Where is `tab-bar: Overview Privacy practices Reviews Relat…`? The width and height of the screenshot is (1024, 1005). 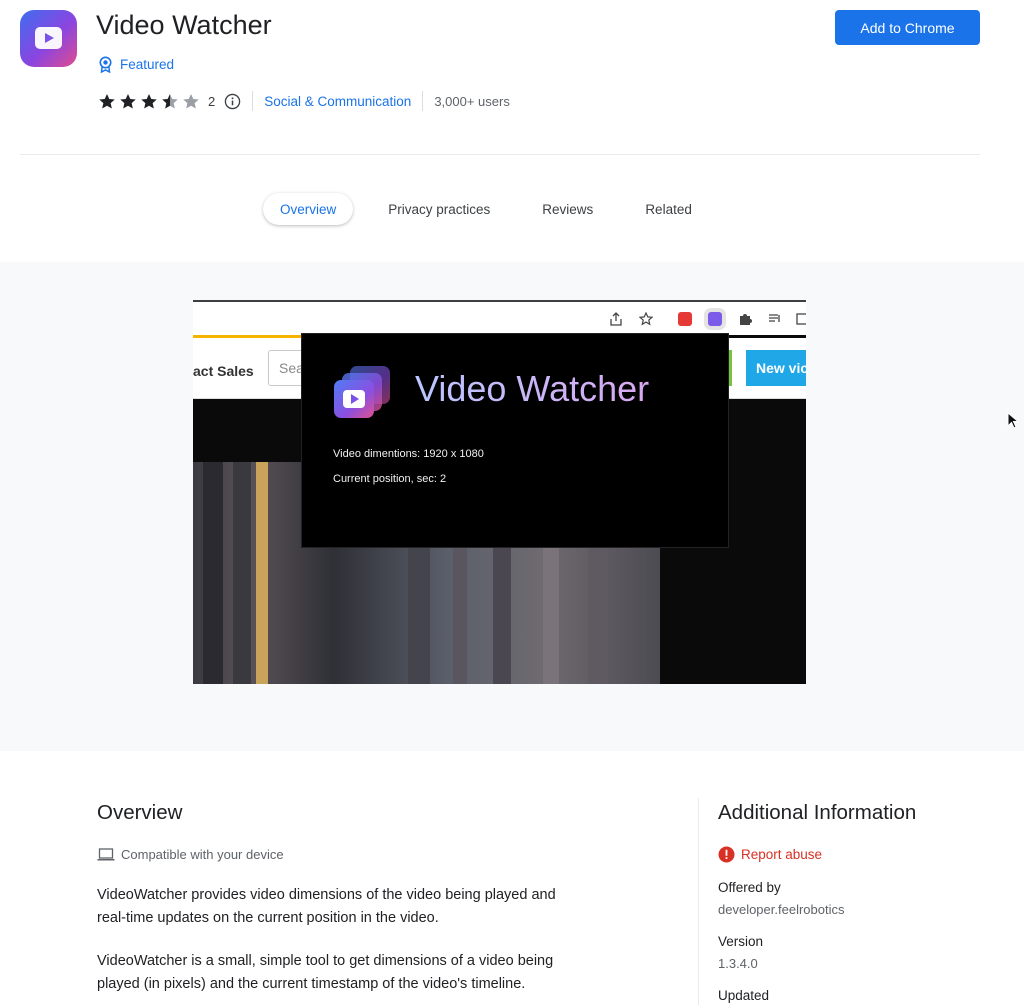
tab-bar: Overview Privacy practices Reviews Relat… is located at coordinates (486, 209).